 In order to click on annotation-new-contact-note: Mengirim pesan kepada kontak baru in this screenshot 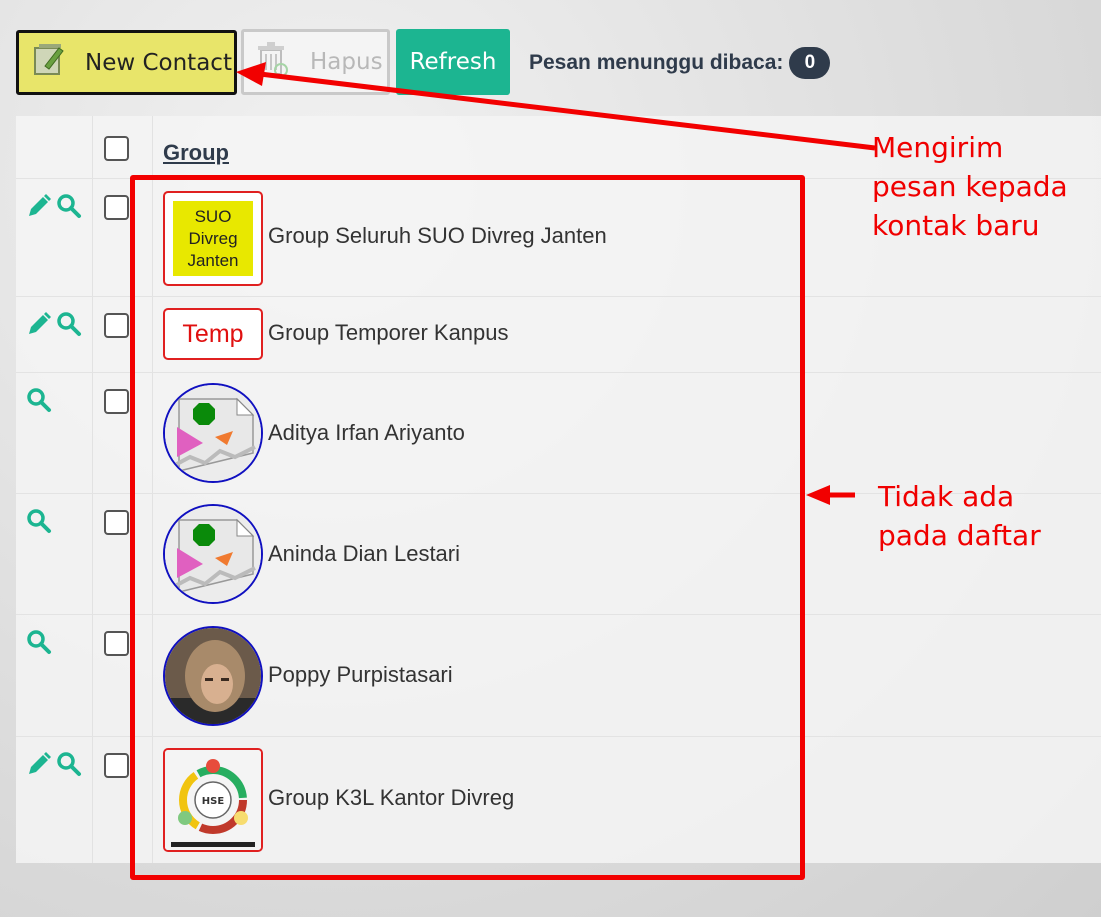, I will do `click(970, 186)`.